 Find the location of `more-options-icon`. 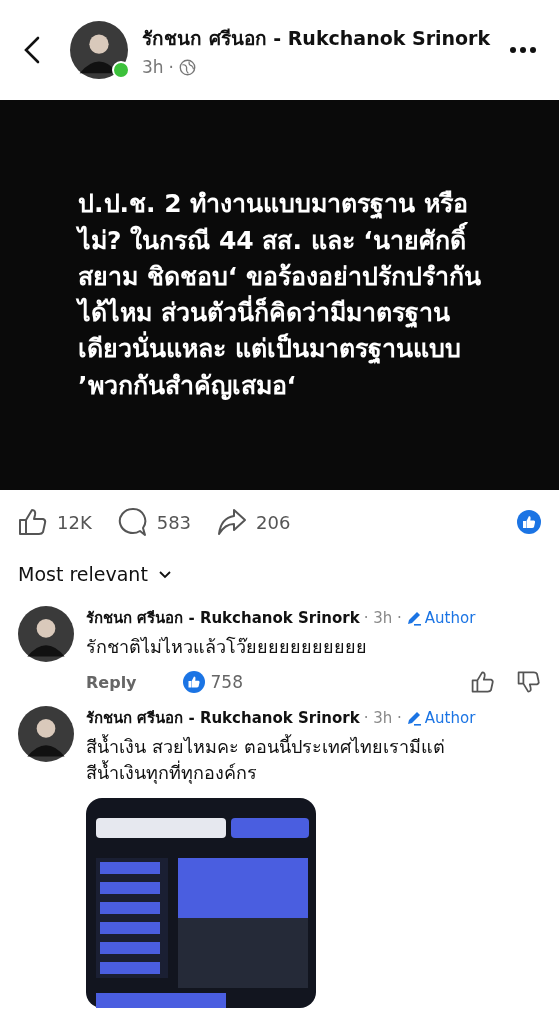

more-options-icon is located at coordinates (523, 50).